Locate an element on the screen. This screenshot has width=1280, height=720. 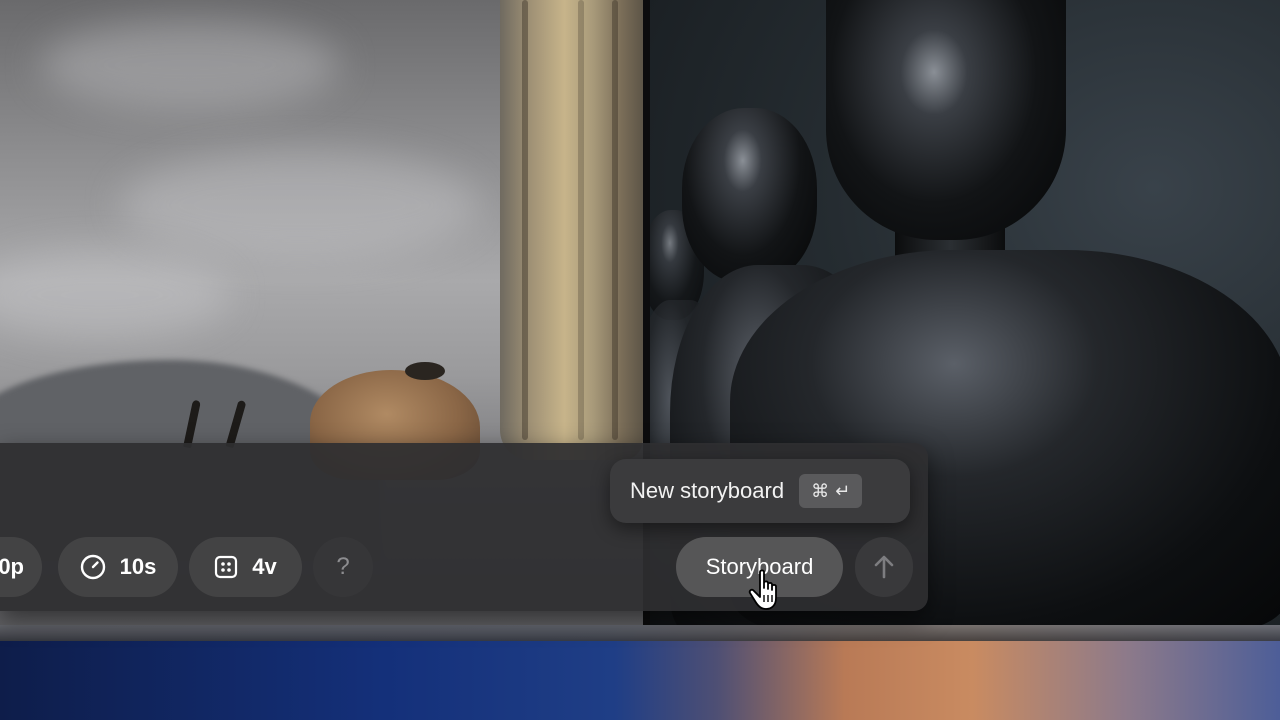
keyboard-shortcut: ⌘ ↵ is located at coordinates (831, 491).